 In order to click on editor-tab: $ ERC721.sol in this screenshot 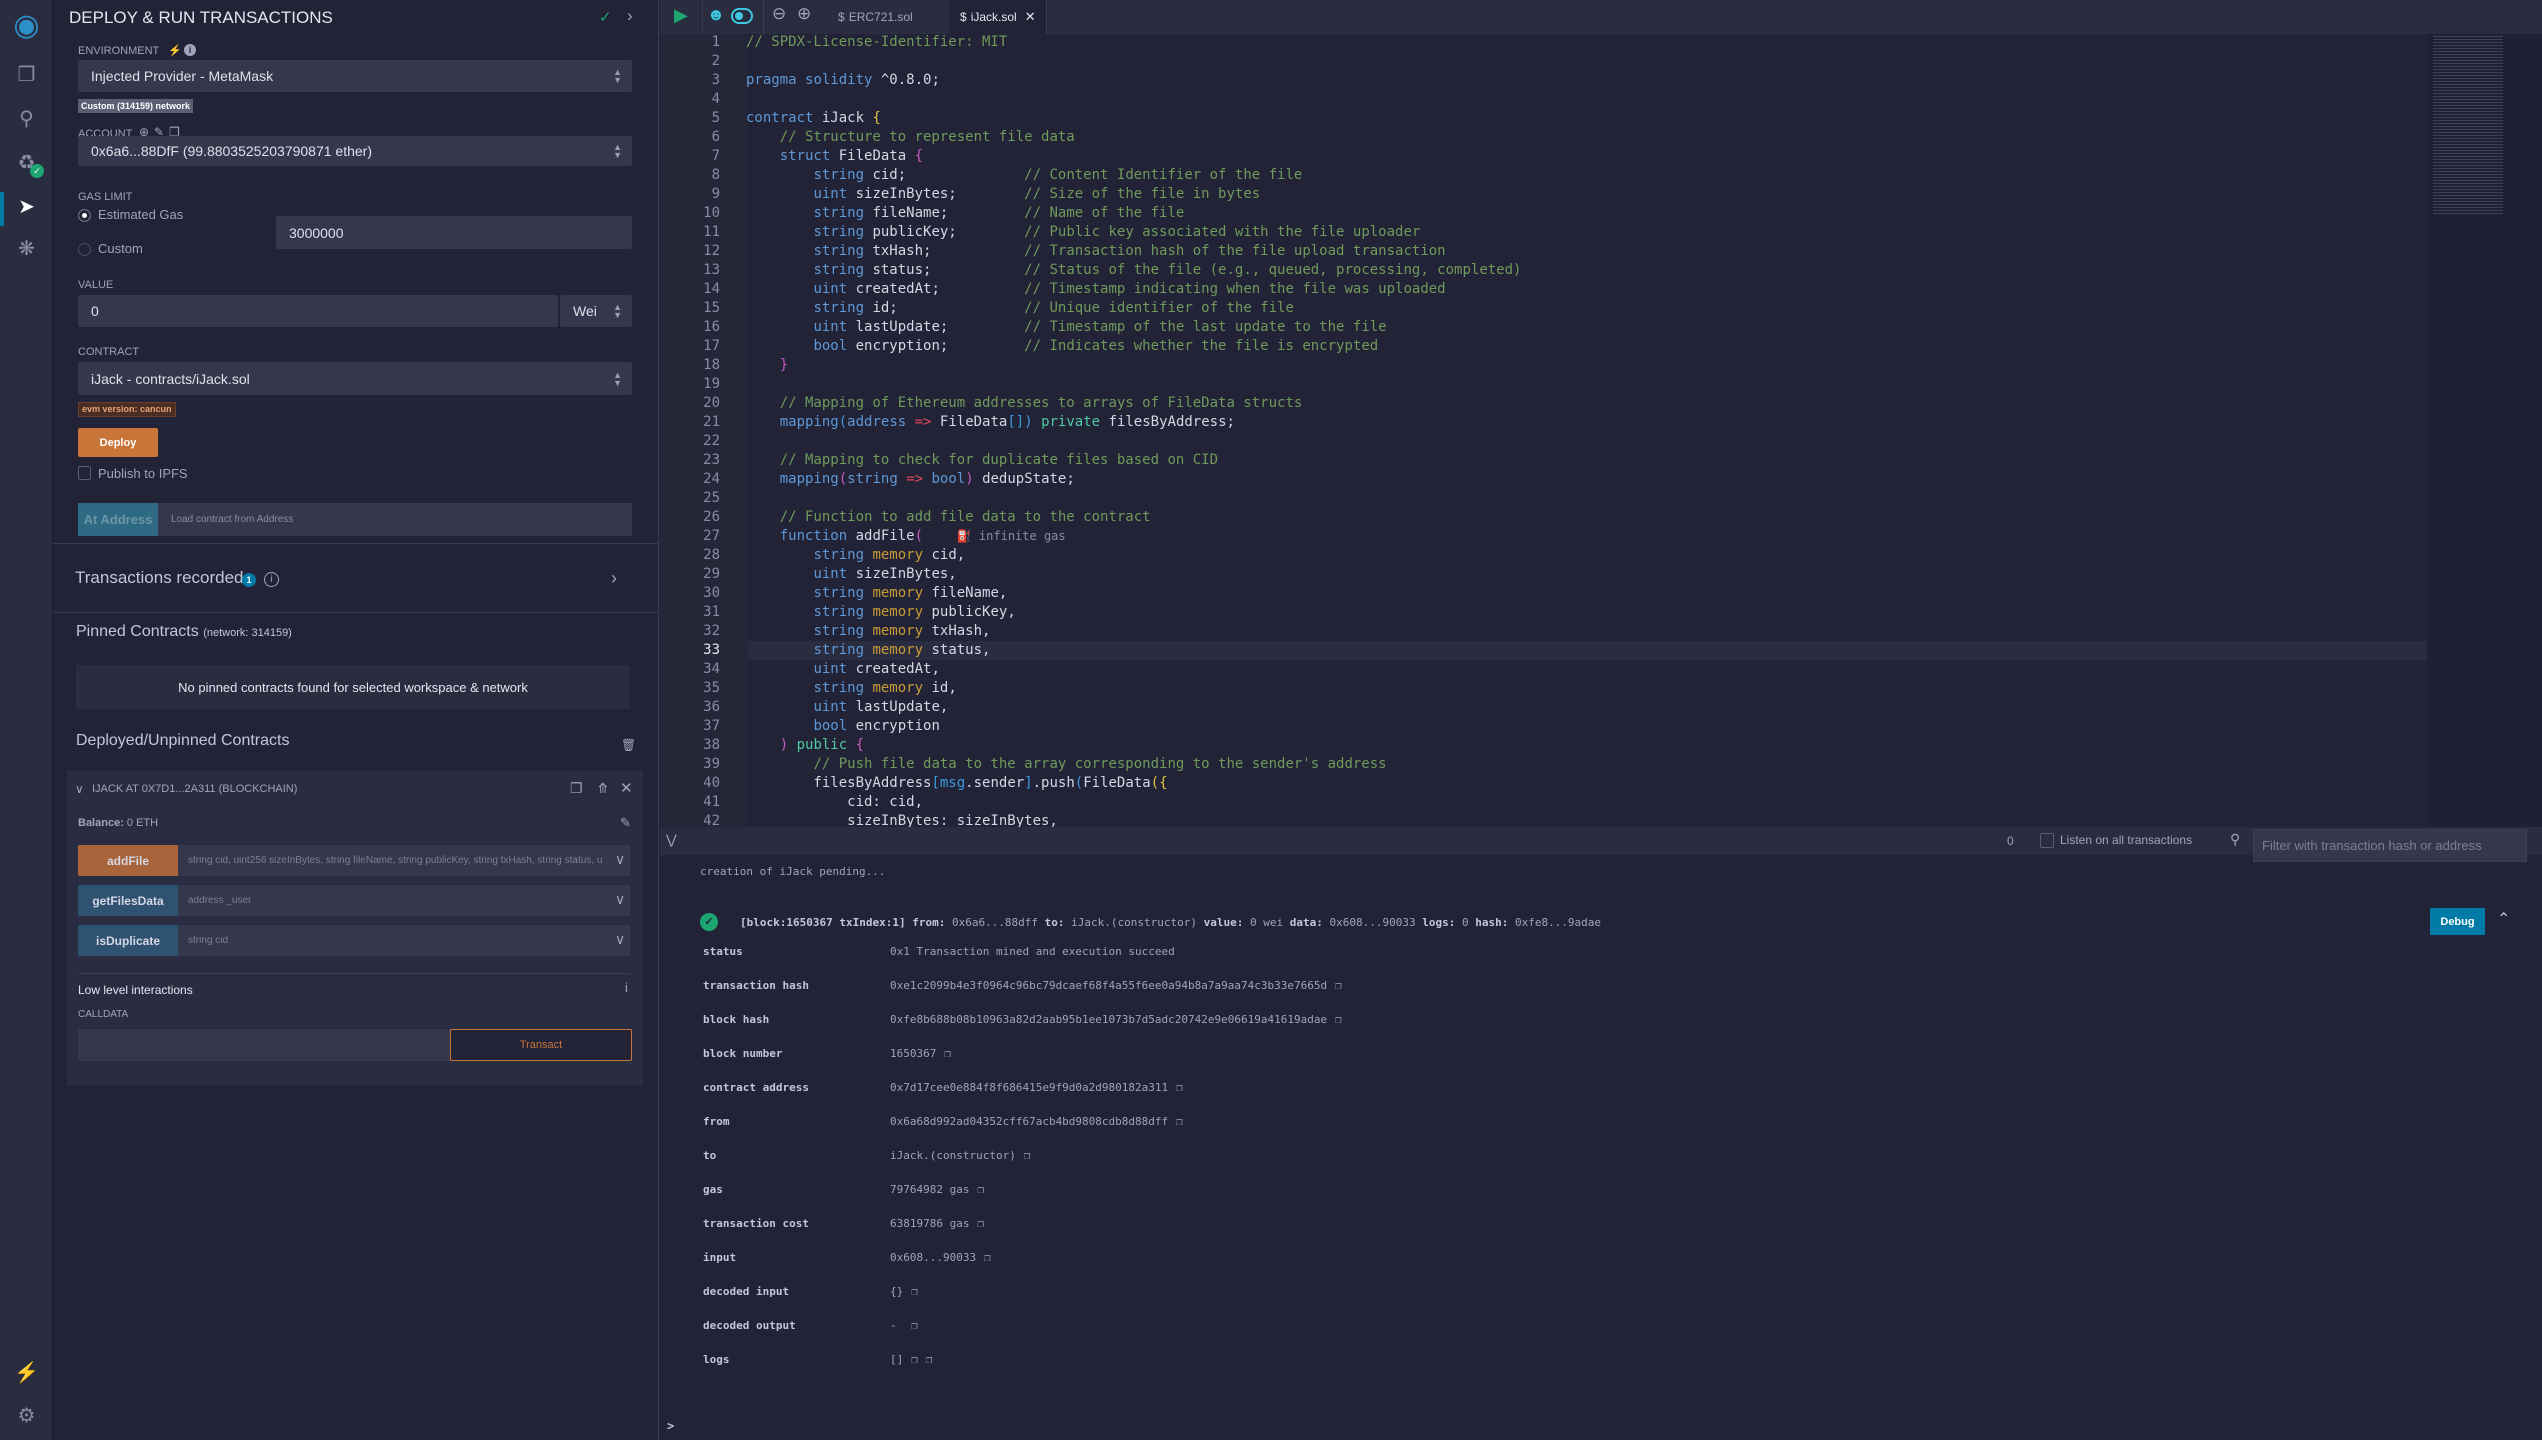, I will do `click(875, 17)`.